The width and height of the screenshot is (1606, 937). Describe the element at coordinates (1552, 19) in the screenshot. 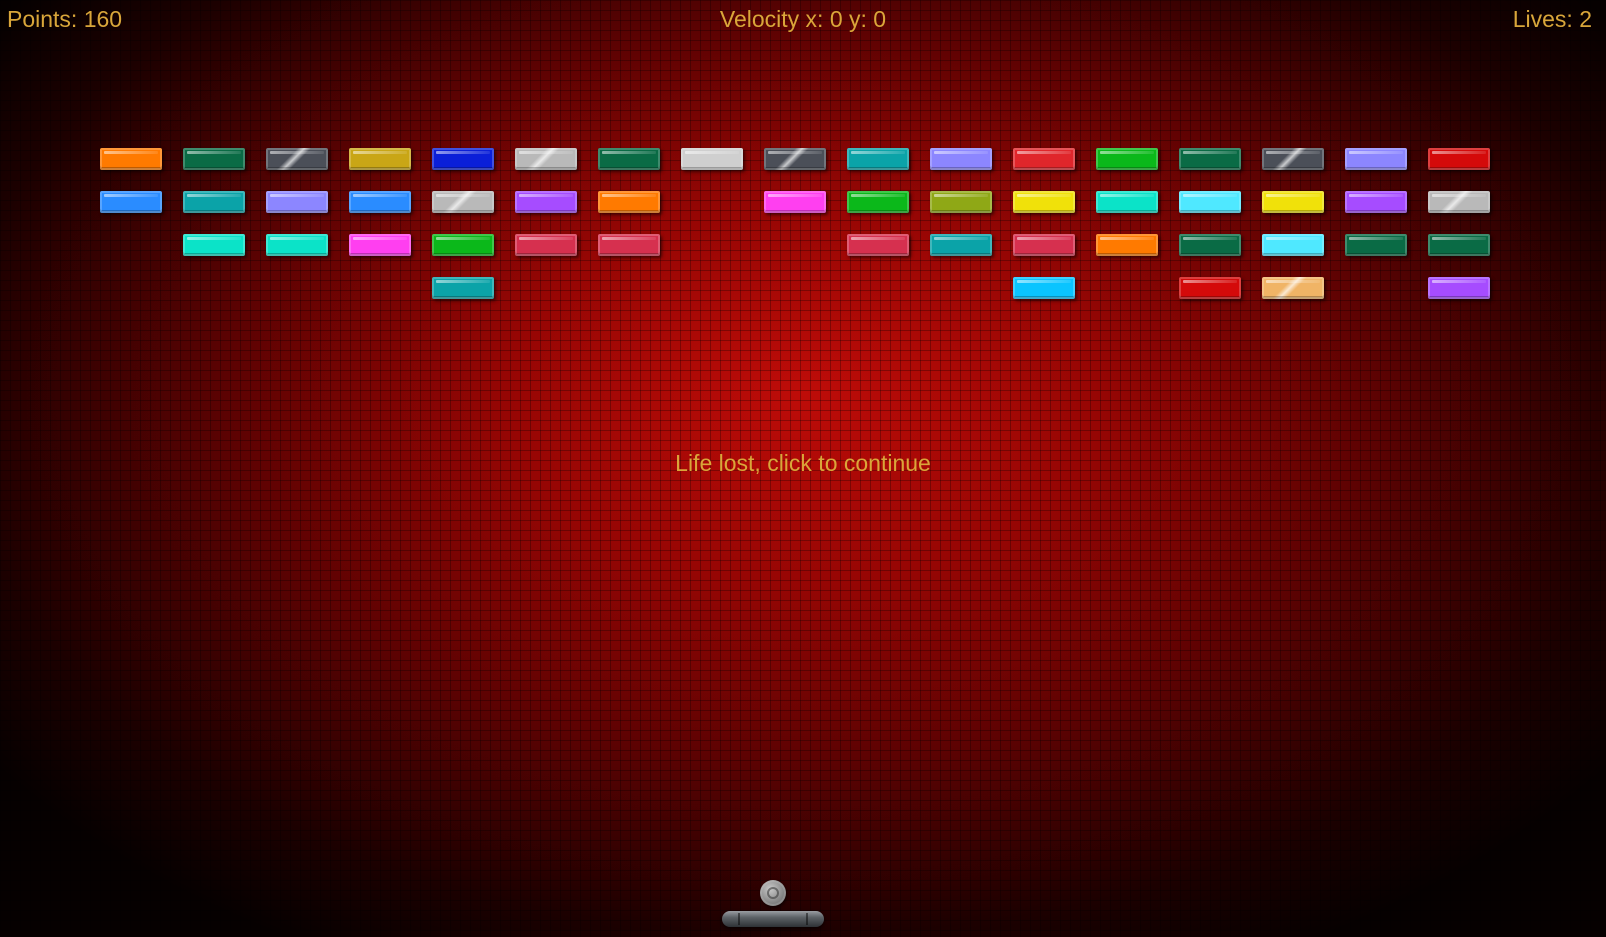

I see `lives-counter: Lives: 2` at that location.